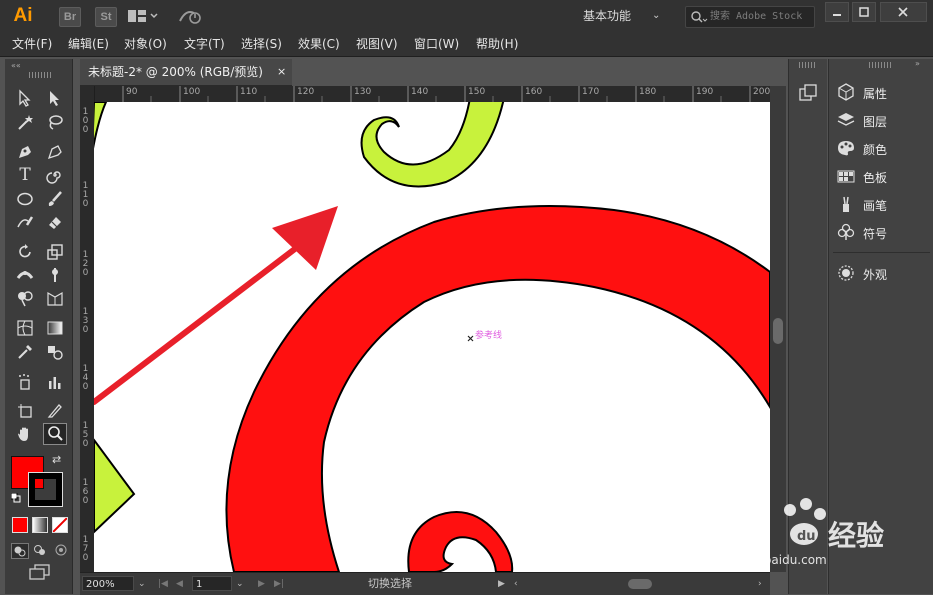 The width and height of the screenshot is (933, 595). Describe the element at coordinates (55, 199) in the screenshot. I see `paintbrush-tool-icon` at that location.